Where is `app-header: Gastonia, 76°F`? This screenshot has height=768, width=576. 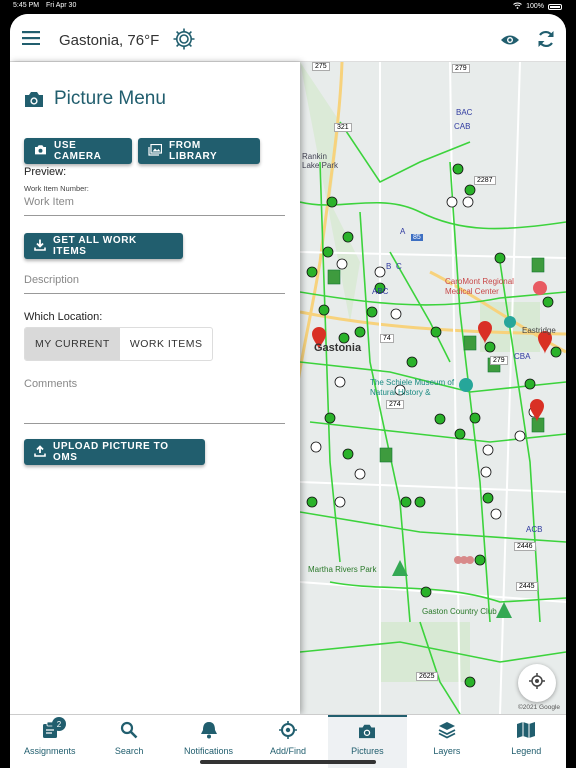 app-header: Gastonia, 76°F is located at coordinates (288, 38).